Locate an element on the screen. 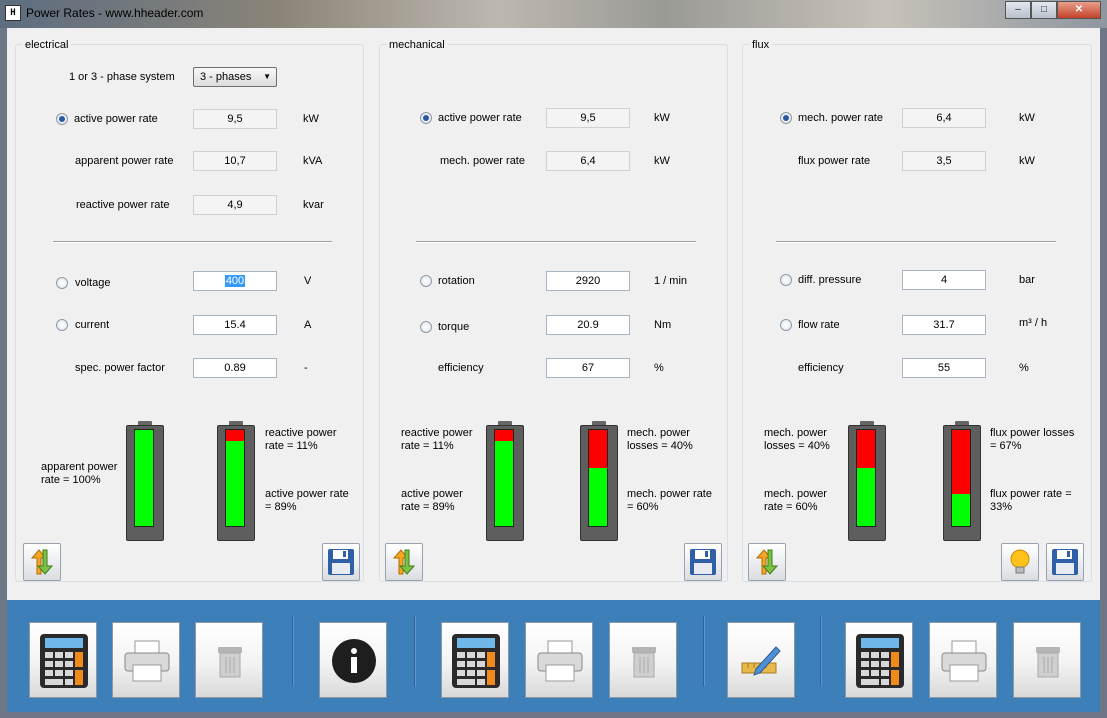 The image size is (1107, 718). torque-unit: Nm is located at coordinates (663, 325).